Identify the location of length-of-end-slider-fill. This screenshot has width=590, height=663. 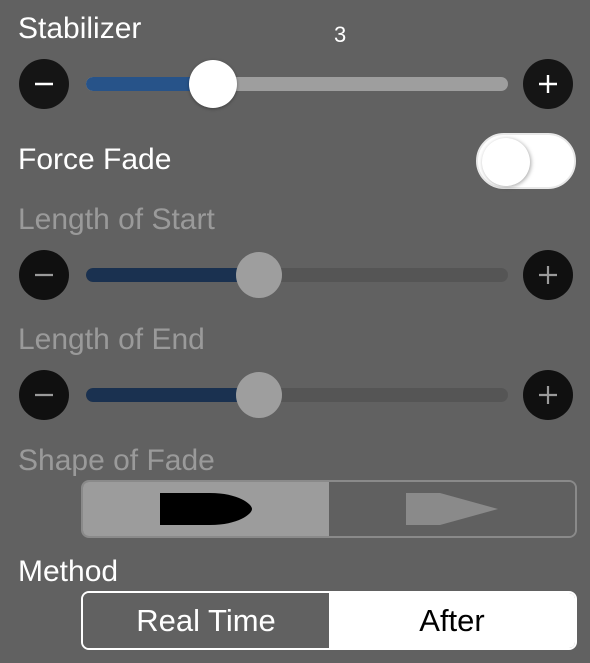
(173, 395).